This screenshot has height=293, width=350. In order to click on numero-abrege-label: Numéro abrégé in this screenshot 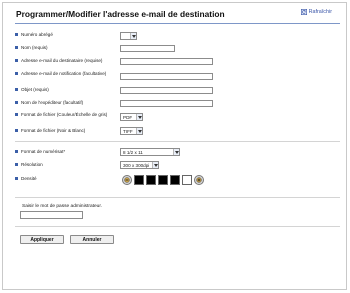, I will do `click(37, 34)`.